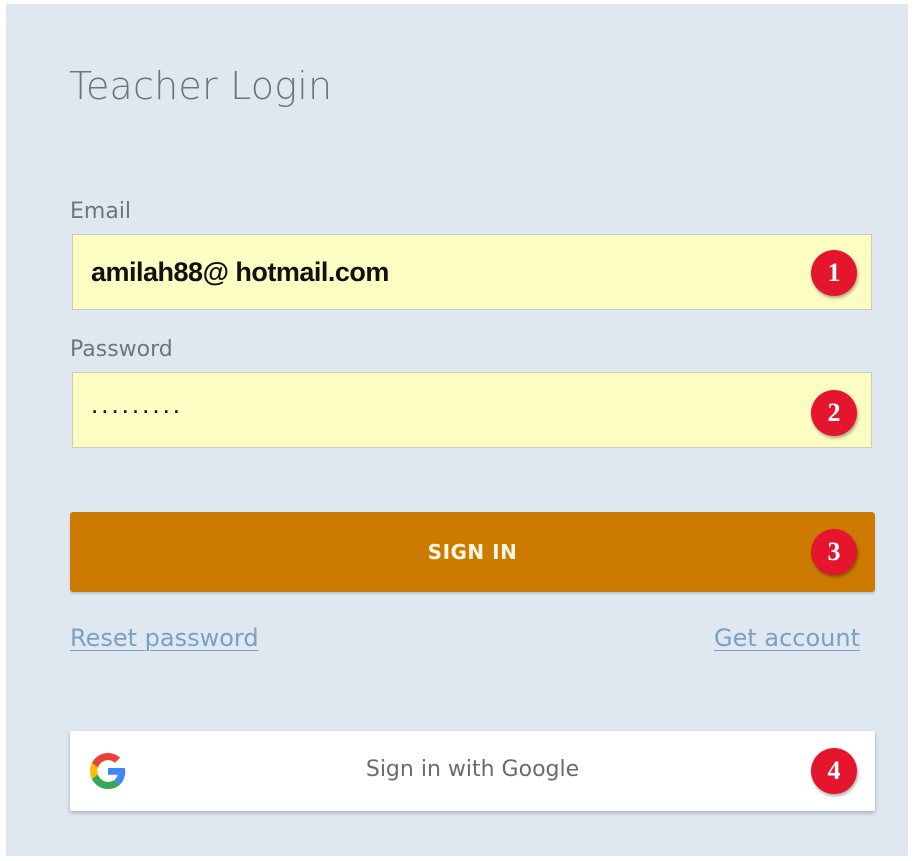 This screenshot has width=917, height=861. What do you see at coordinates (472, 552) in the screenshot?
I see `sign-in-button: SIGN IN` at bounding box center [472, 552].